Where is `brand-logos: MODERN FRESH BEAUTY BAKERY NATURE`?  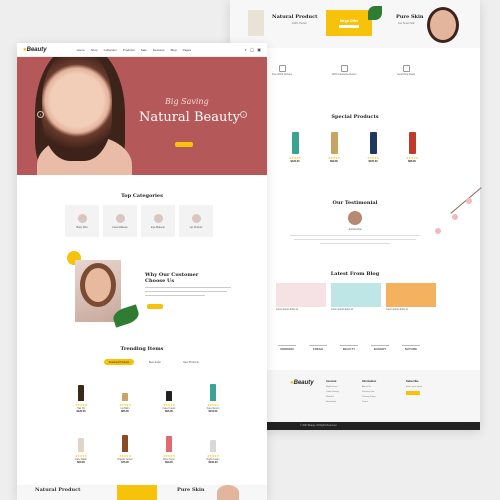
brand-logos: MODERN FRESH BEAUTY BAKERY NATURE is located at coordinates (349, 348).